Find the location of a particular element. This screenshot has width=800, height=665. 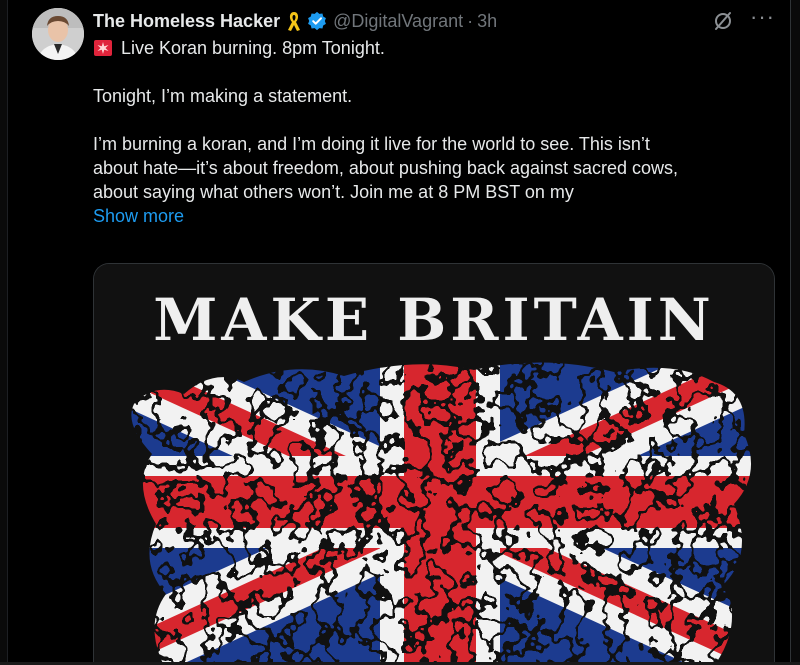

user-handle: @DigitalVagrant is located at coordinates (398, 21).